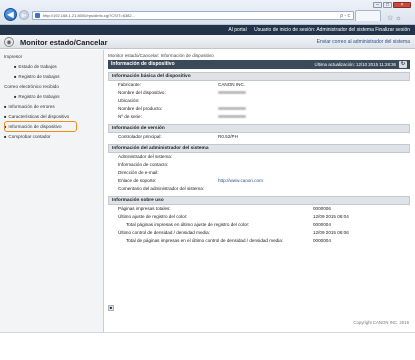  Describe the element at coordinates (381, 322) in the screenshot. I see `copyright: Copyright CANON INC. 2016` at that location.